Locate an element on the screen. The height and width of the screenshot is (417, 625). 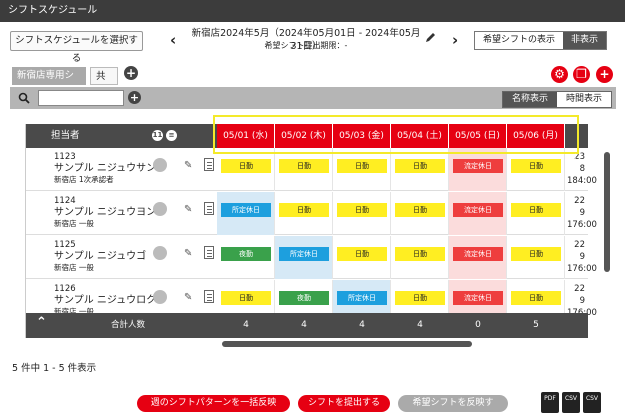
vertical-scrollbar is located at coordinates (607, 212).